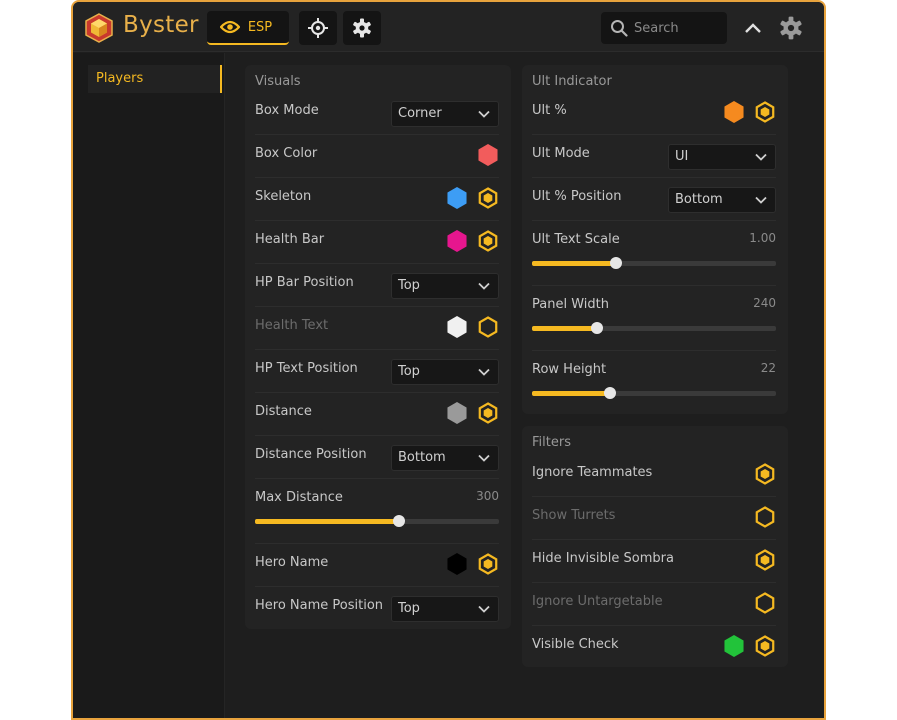  What do you see at coordinates (722, 157) in the screenshot?
I see `dropdown-select: UI` at bounding box center [722, 157].